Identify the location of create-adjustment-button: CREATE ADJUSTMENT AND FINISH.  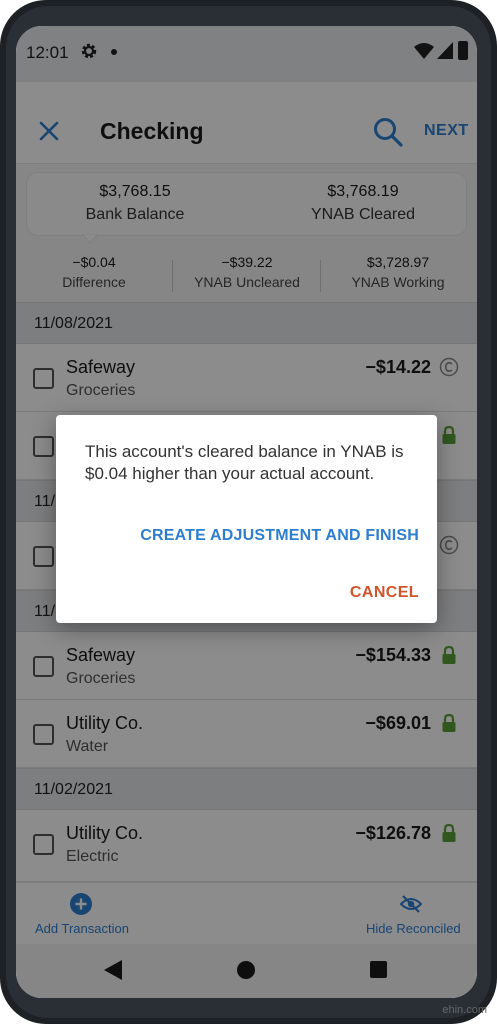
(279, 536).